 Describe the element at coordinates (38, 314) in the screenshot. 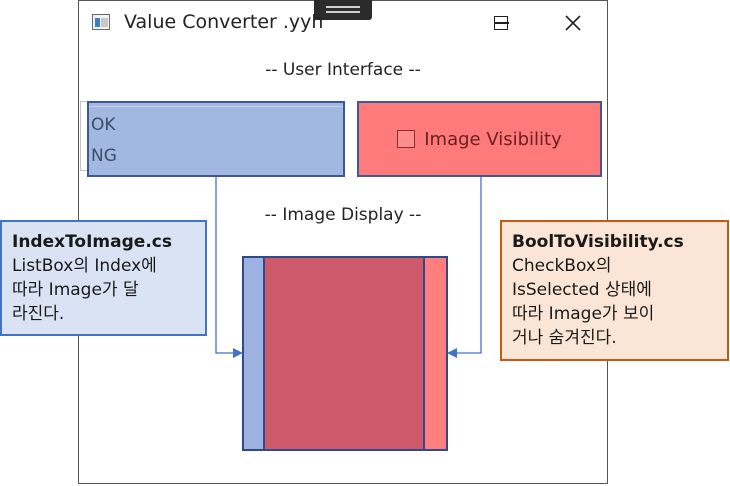

I see `callout-line: 라진다.` at that location.